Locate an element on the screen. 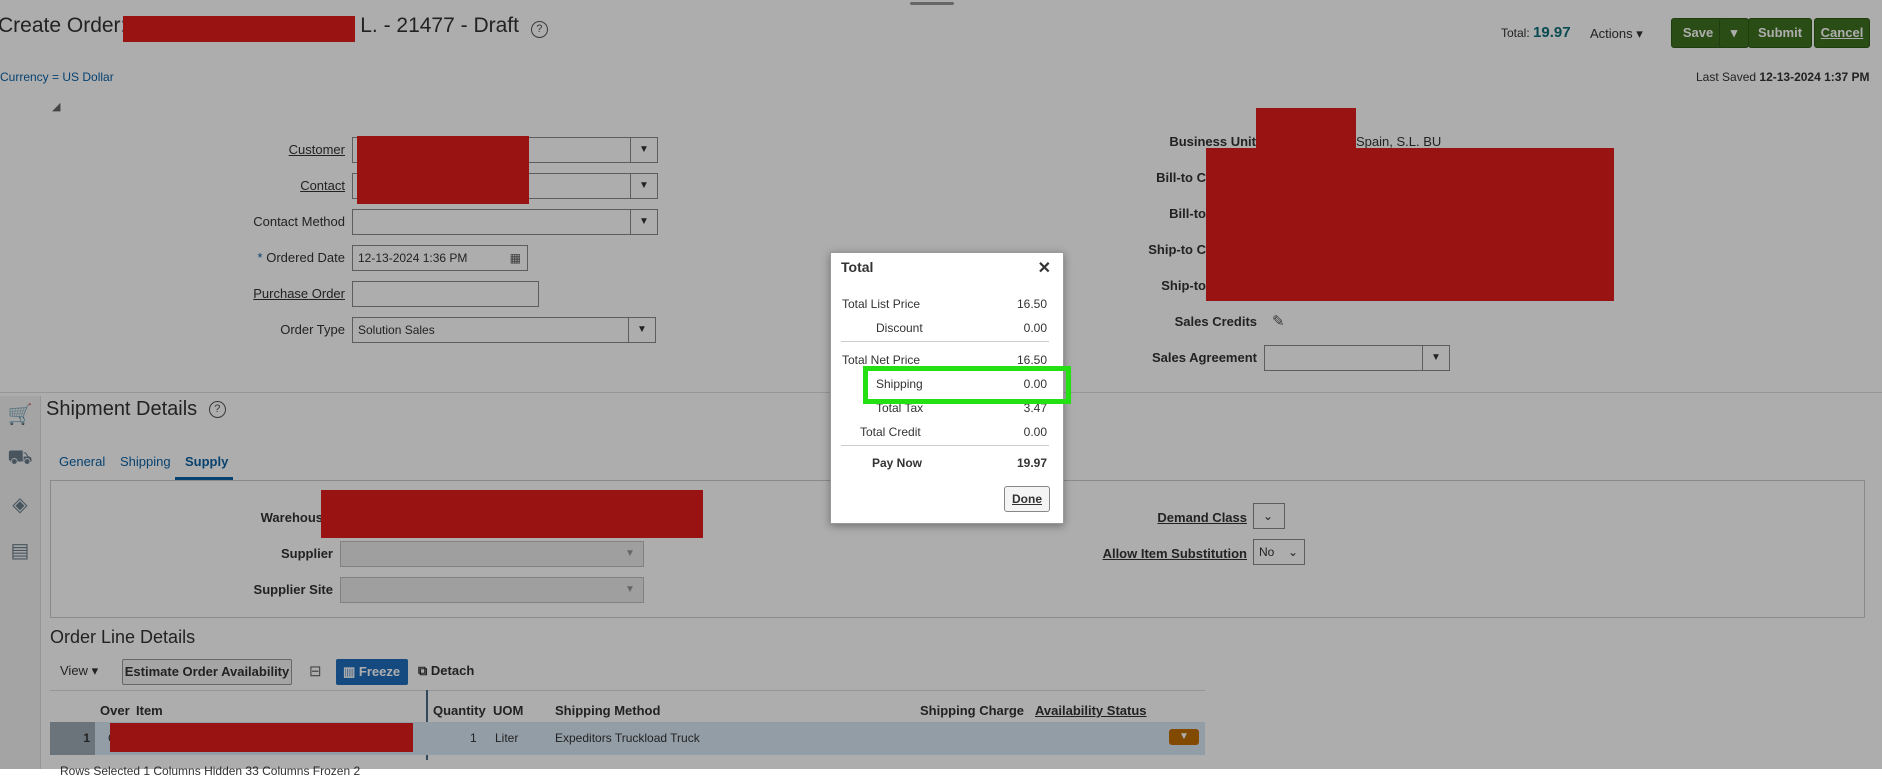  dialog-title: Total is located at coordinates (857, 267).